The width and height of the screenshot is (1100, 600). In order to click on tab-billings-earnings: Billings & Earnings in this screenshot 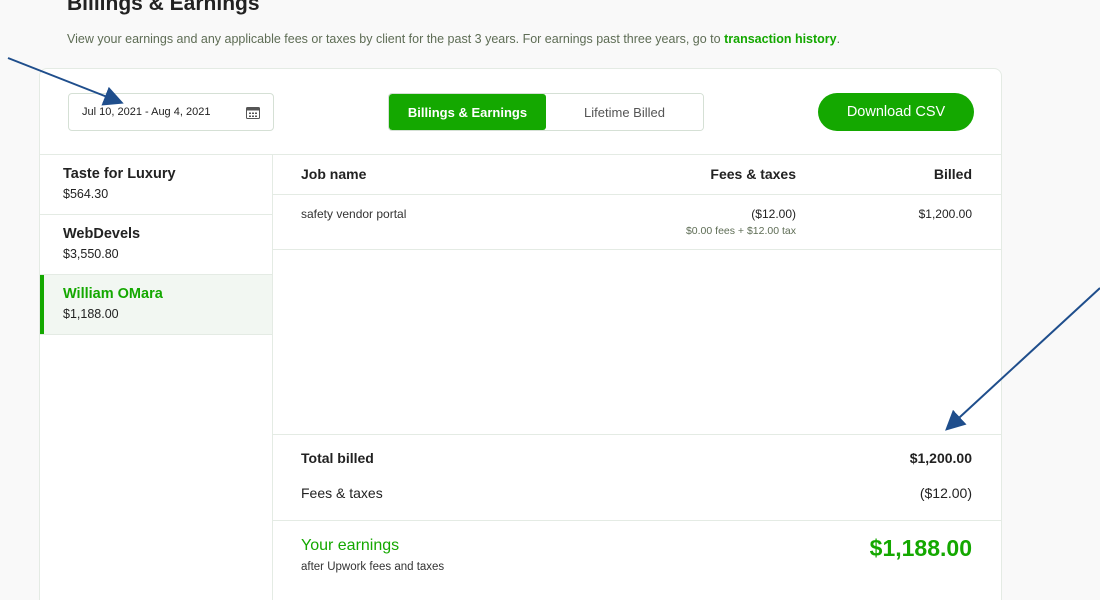, I will do `click(467, 112)`.